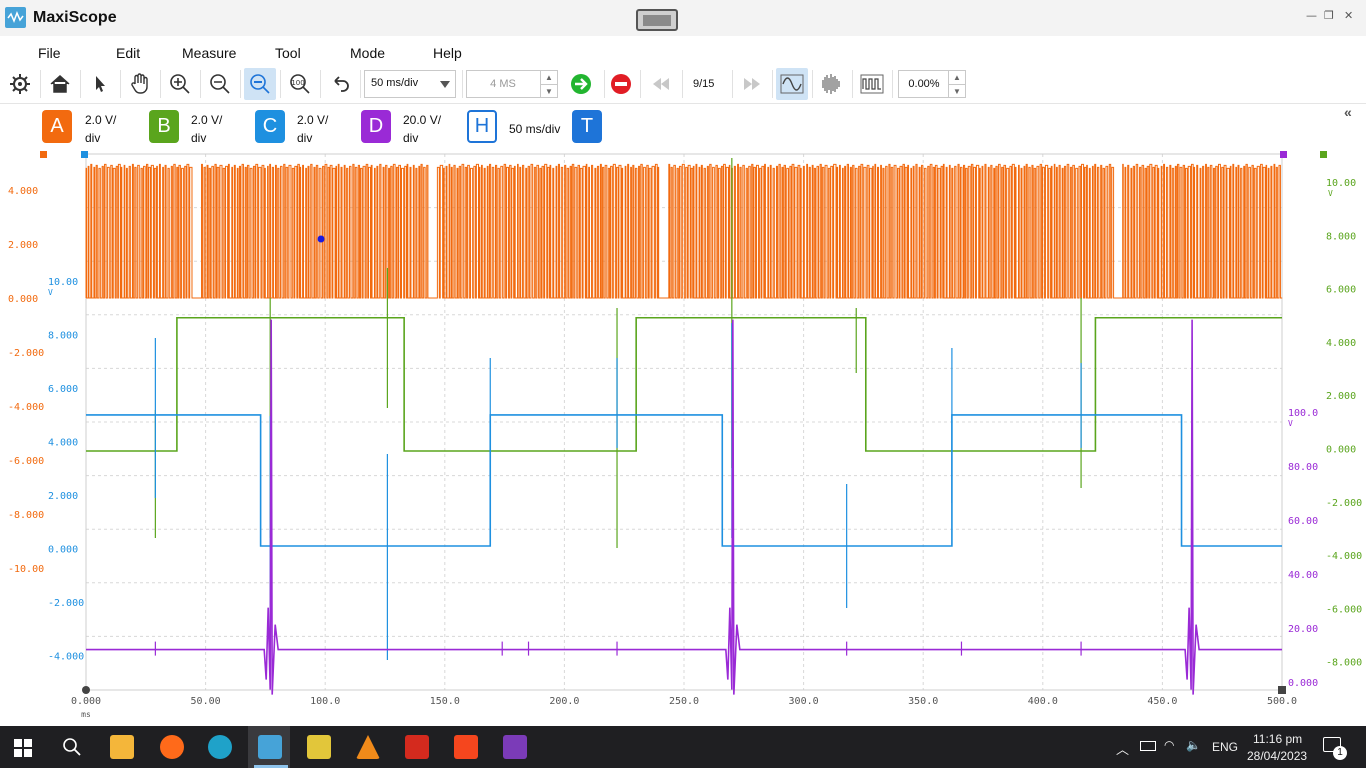 This screenshot has height=768, width=1366. I want to click on restore-button: ❐, so click(1329, 15).